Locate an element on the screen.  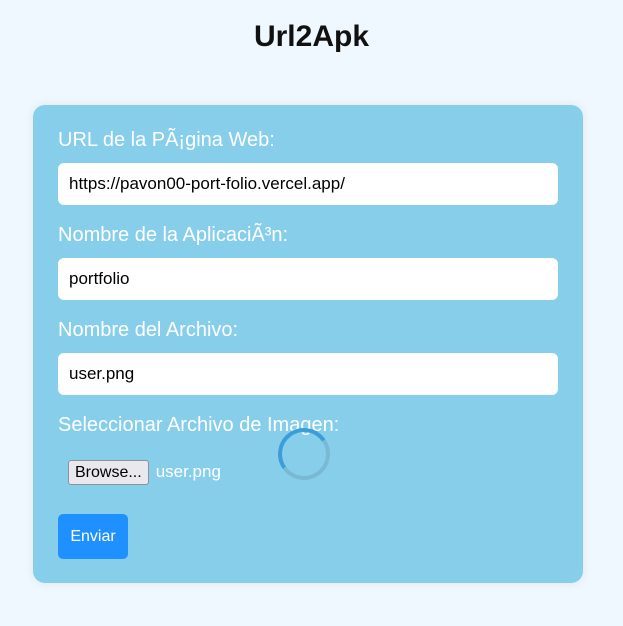
app-name-input: portfolio is located at coordinates (308, 279).